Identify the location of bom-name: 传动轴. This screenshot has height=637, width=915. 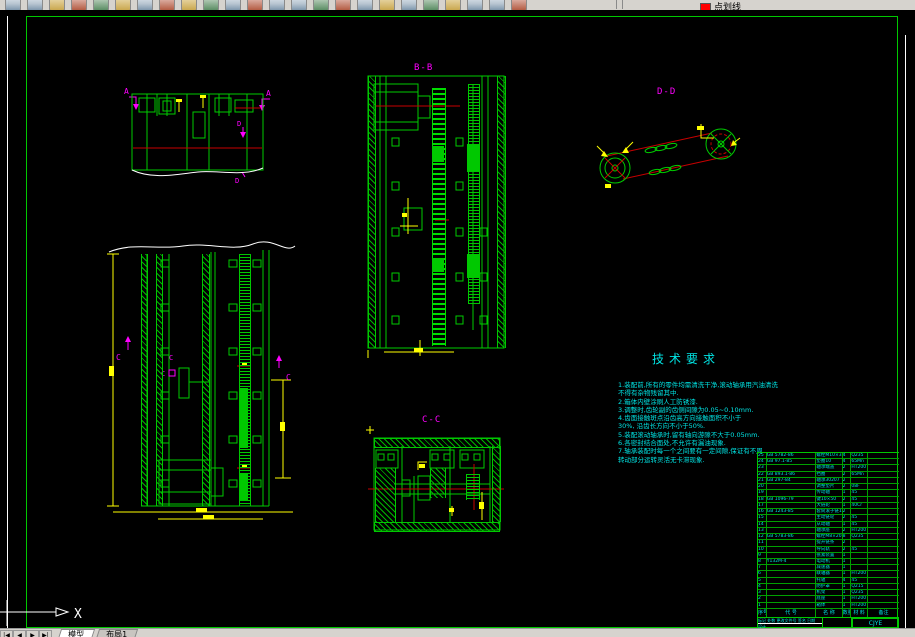
(829, 493).